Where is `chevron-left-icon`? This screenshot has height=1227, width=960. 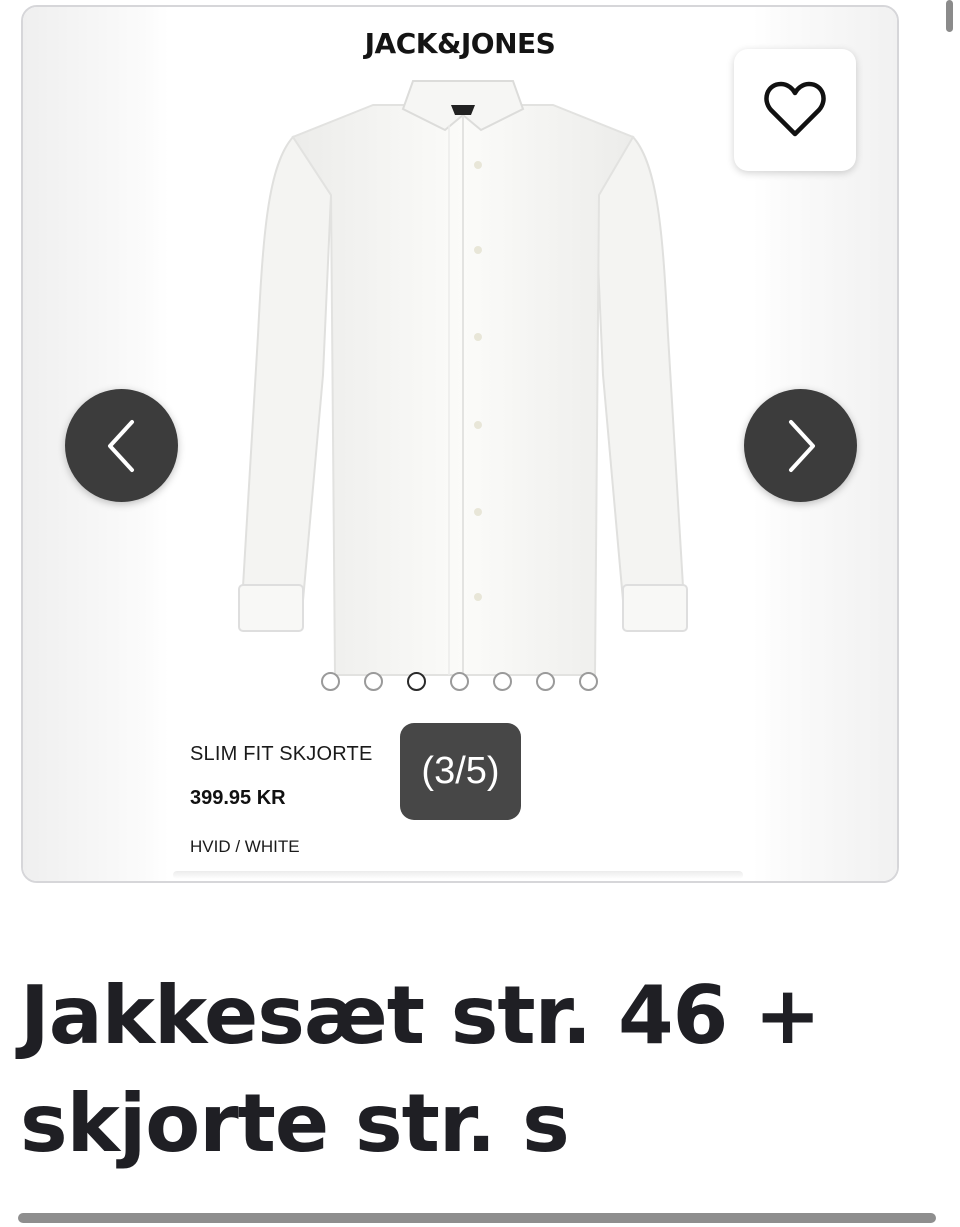
chevron-left-icon is located at coordinates (120, 445).